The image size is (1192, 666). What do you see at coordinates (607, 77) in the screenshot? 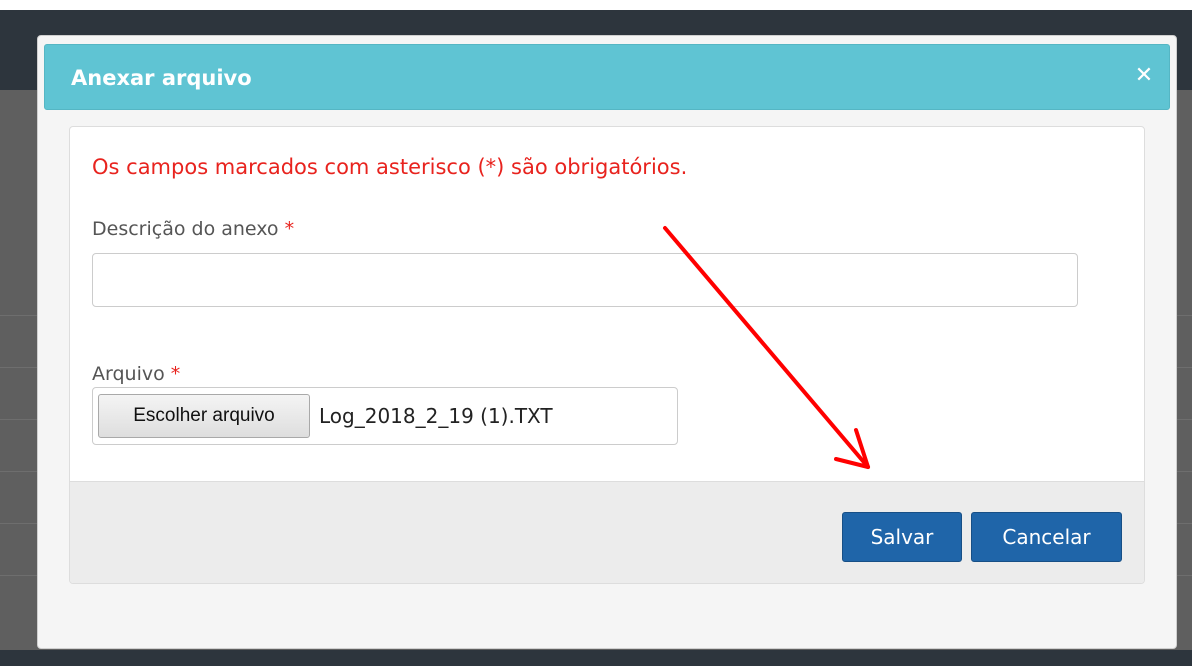
I see `modal-header: Anexar arquivo ✕` at bounding box center [607, 77].